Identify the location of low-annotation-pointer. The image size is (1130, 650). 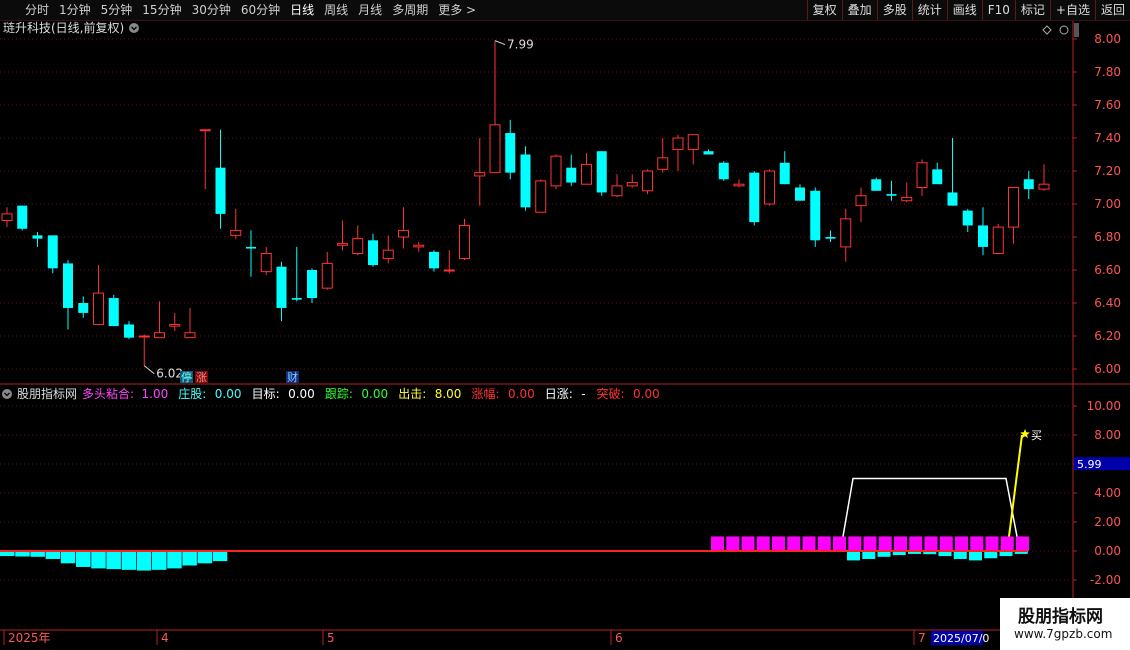
(149, 370).